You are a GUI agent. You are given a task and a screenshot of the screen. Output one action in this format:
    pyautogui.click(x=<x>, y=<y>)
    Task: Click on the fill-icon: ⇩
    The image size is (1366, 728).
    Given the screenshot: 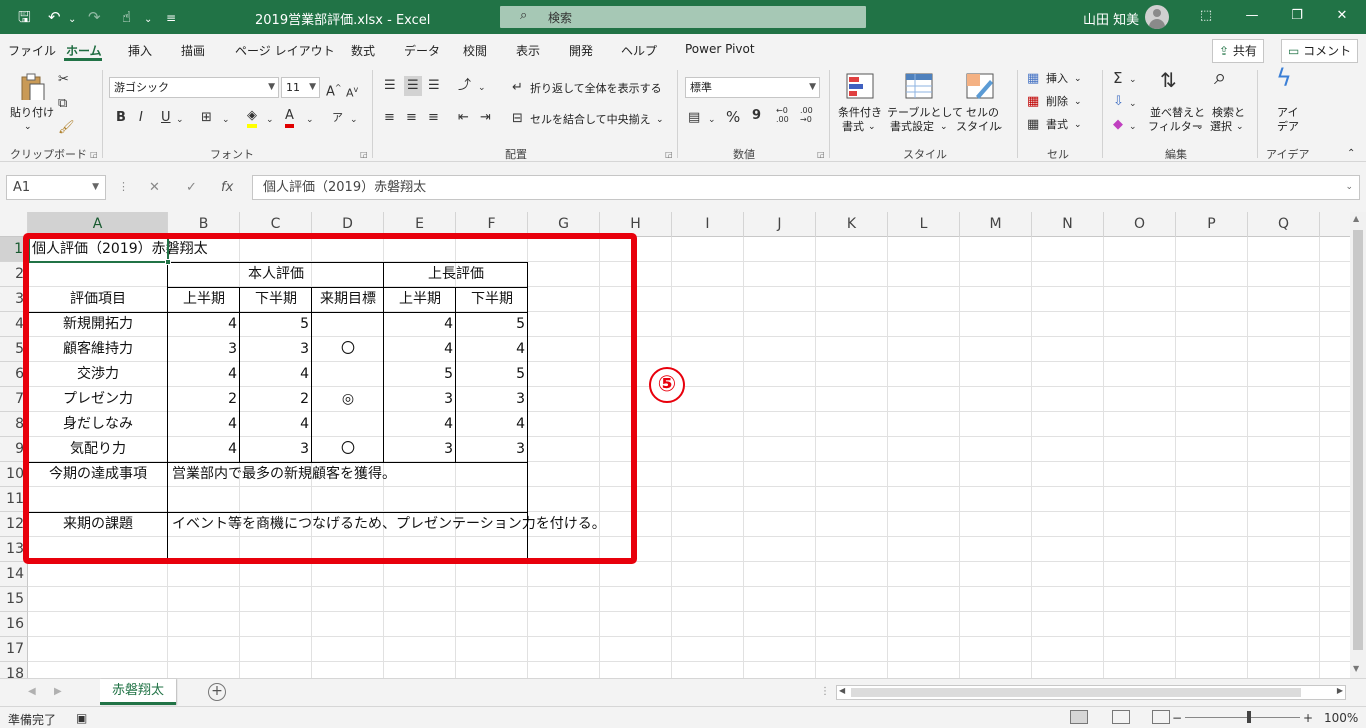 What is the action you would take?
    pyautogui.click(x=1118, y=102)
    